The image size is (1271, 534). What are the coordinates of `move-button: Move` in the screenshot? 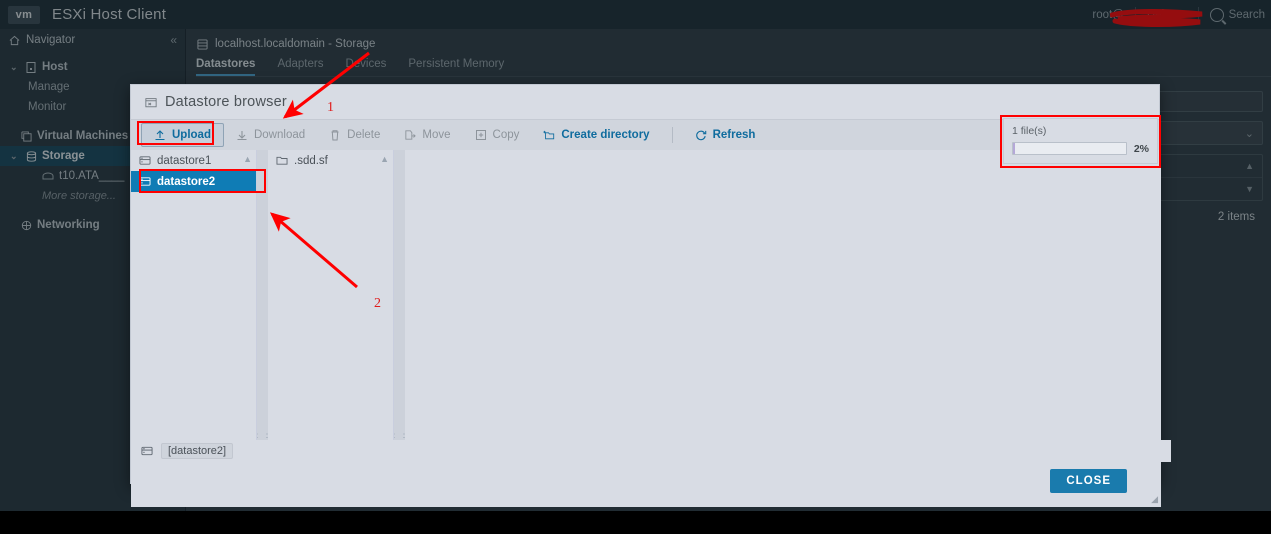 It's located at (427, 135).